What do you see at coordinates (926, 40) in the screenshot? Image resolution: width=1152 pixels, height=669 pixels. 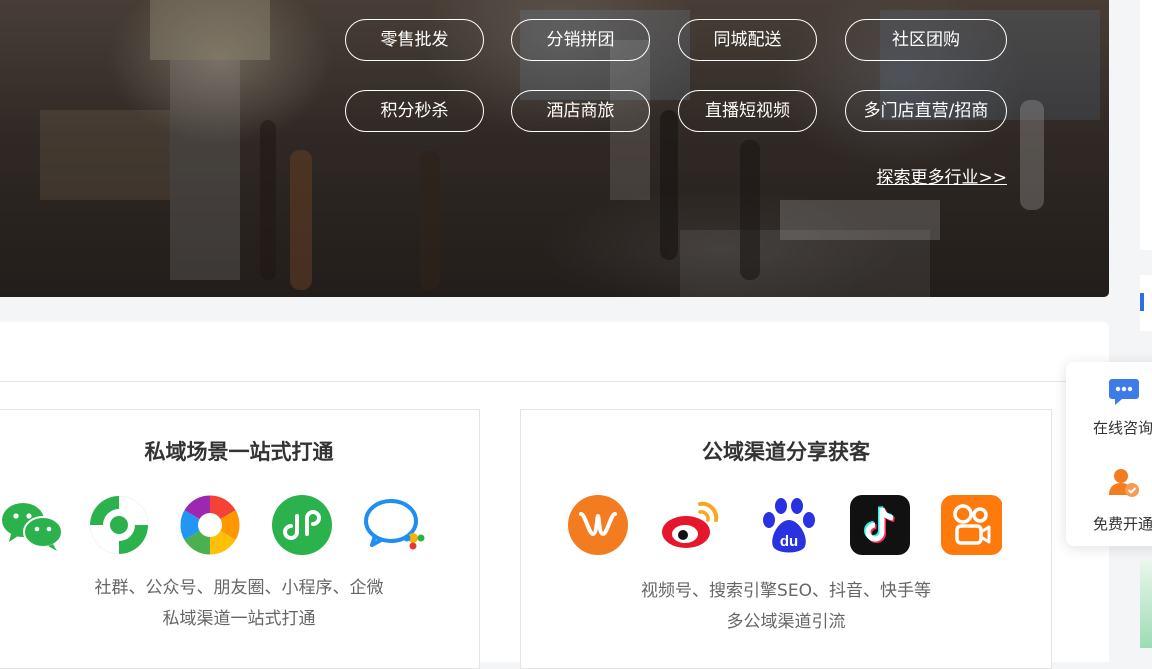 I see `industry-pill-community-group: 社区团购` at bounding box center [926, 40].